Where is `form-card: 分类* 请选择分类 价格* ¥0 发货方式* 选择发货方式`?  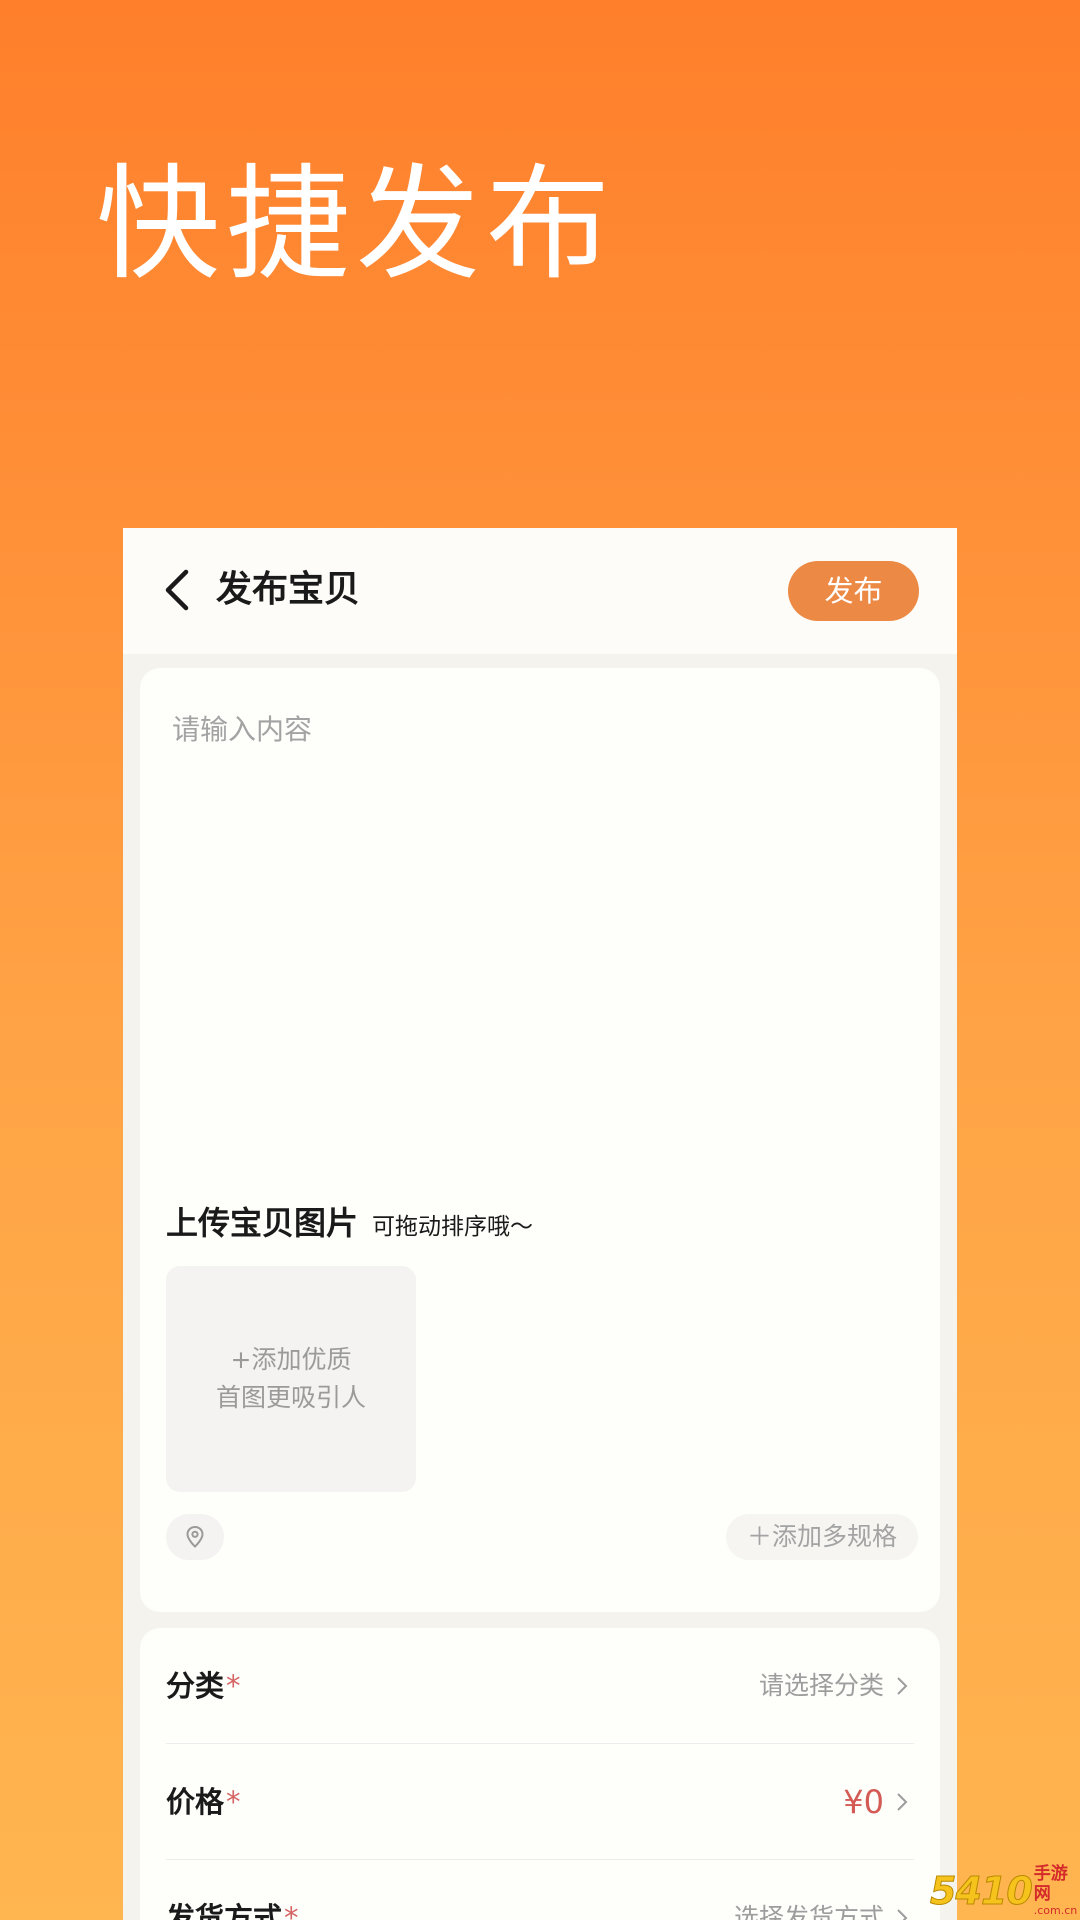 form-card: 分类* 请选择分类 价格* ¥0 发货方式* 选择发货方式 is located at coordinates (540, 1774).